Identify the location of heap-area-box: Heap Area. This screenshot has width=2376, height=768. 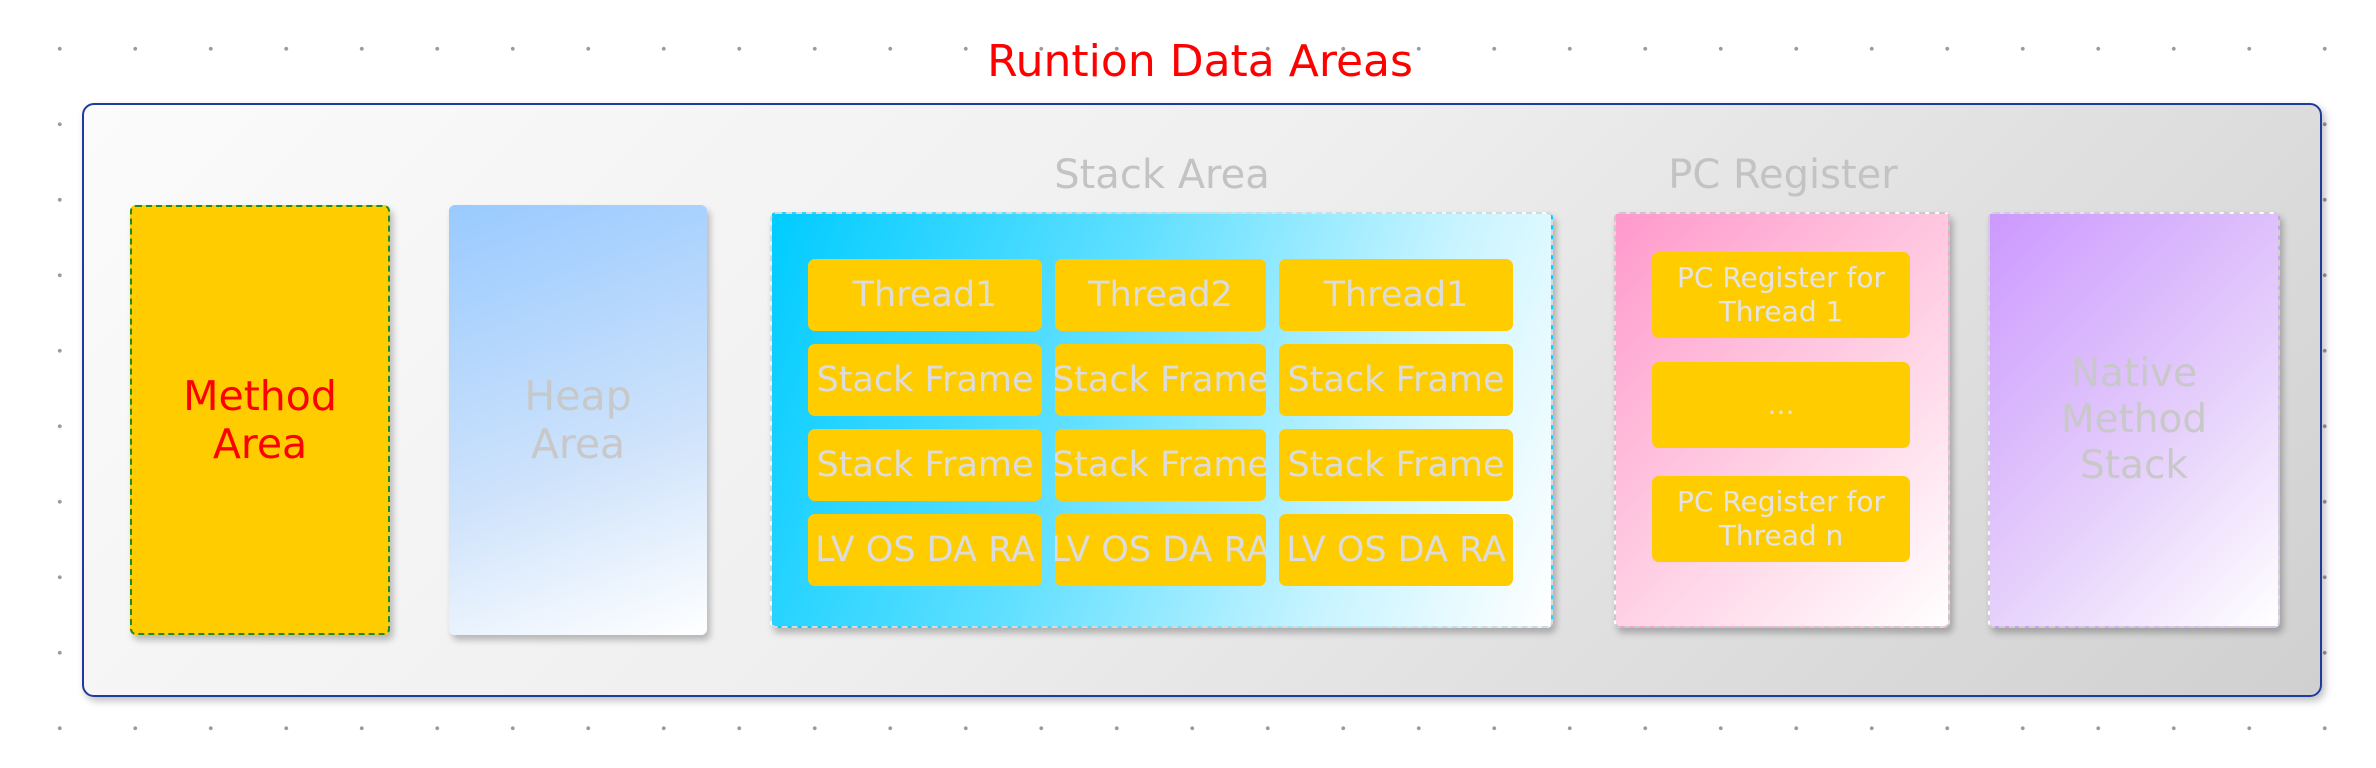
(578, 420).